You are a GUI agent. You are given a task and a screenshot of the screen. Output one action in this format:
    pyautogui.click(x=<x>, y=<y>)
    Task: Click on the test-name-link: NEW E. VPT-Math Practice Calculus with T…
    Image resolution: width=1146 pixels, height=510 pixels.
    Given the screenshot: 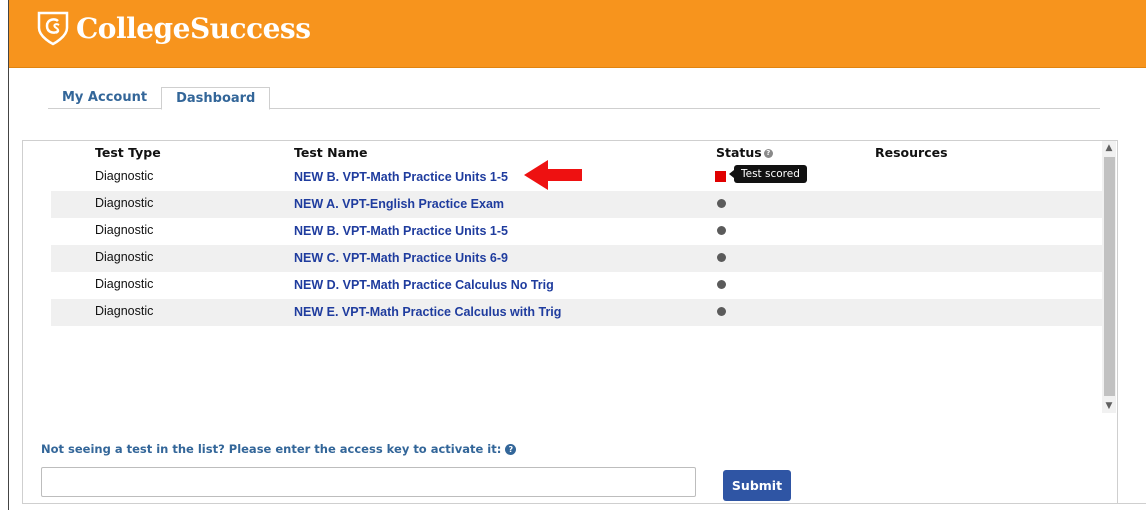 What is the action you would take?
    pyautogui.click(x=427, y=312)
    